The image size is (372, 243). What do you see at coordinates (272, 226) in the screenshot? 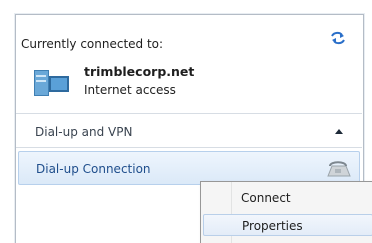
I see `menu-item-properties-label: Properties` at bounding box center [272, 226].